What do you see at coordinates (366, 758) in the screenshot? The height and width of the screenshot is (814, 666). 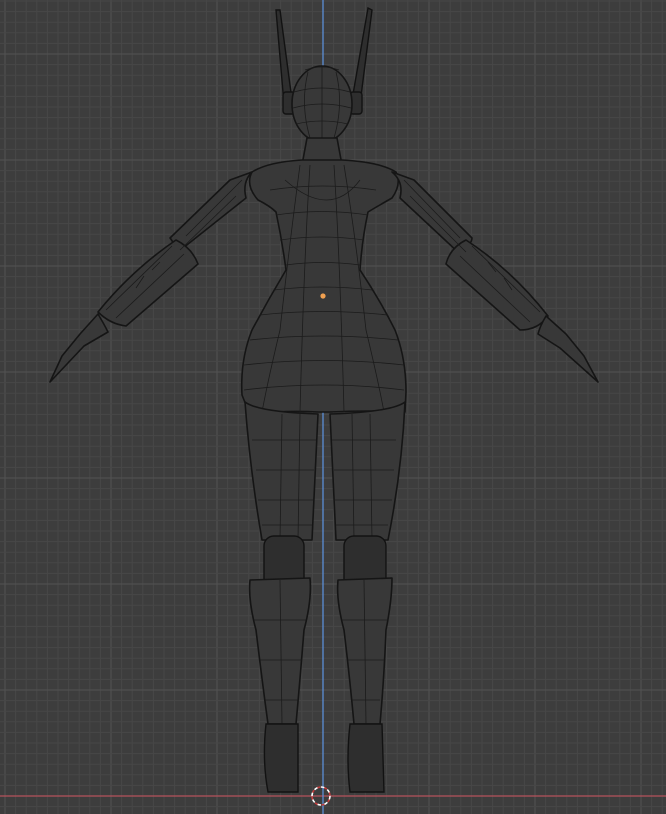 I see `foot-right` at bounding box center [366, 758].